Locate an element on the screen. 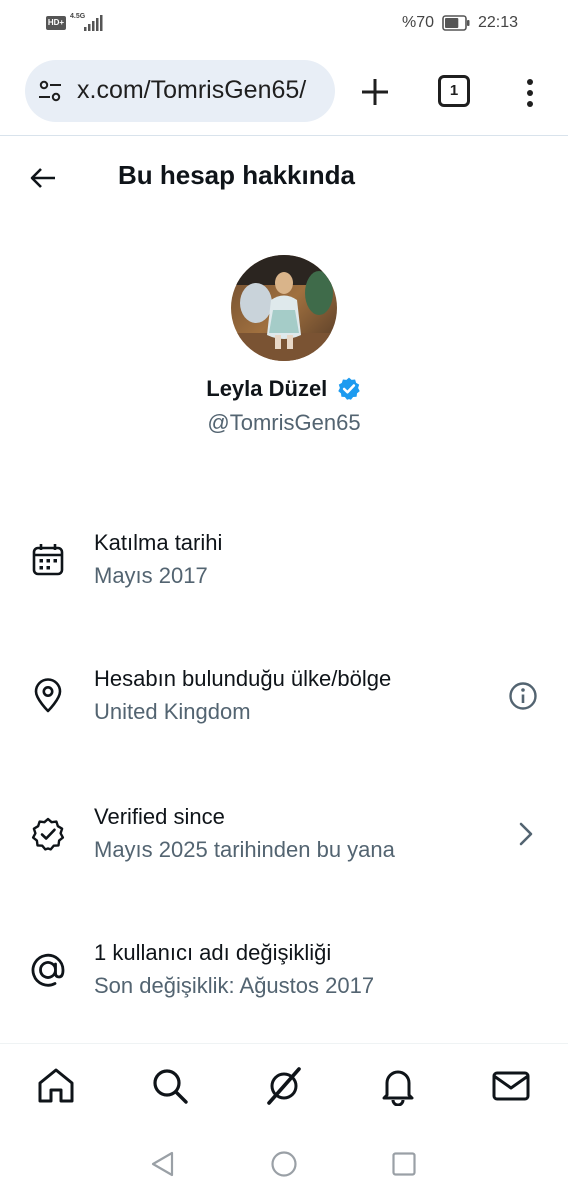  join-date-label: Katılma tarihi is located at coordinates (158, 542).